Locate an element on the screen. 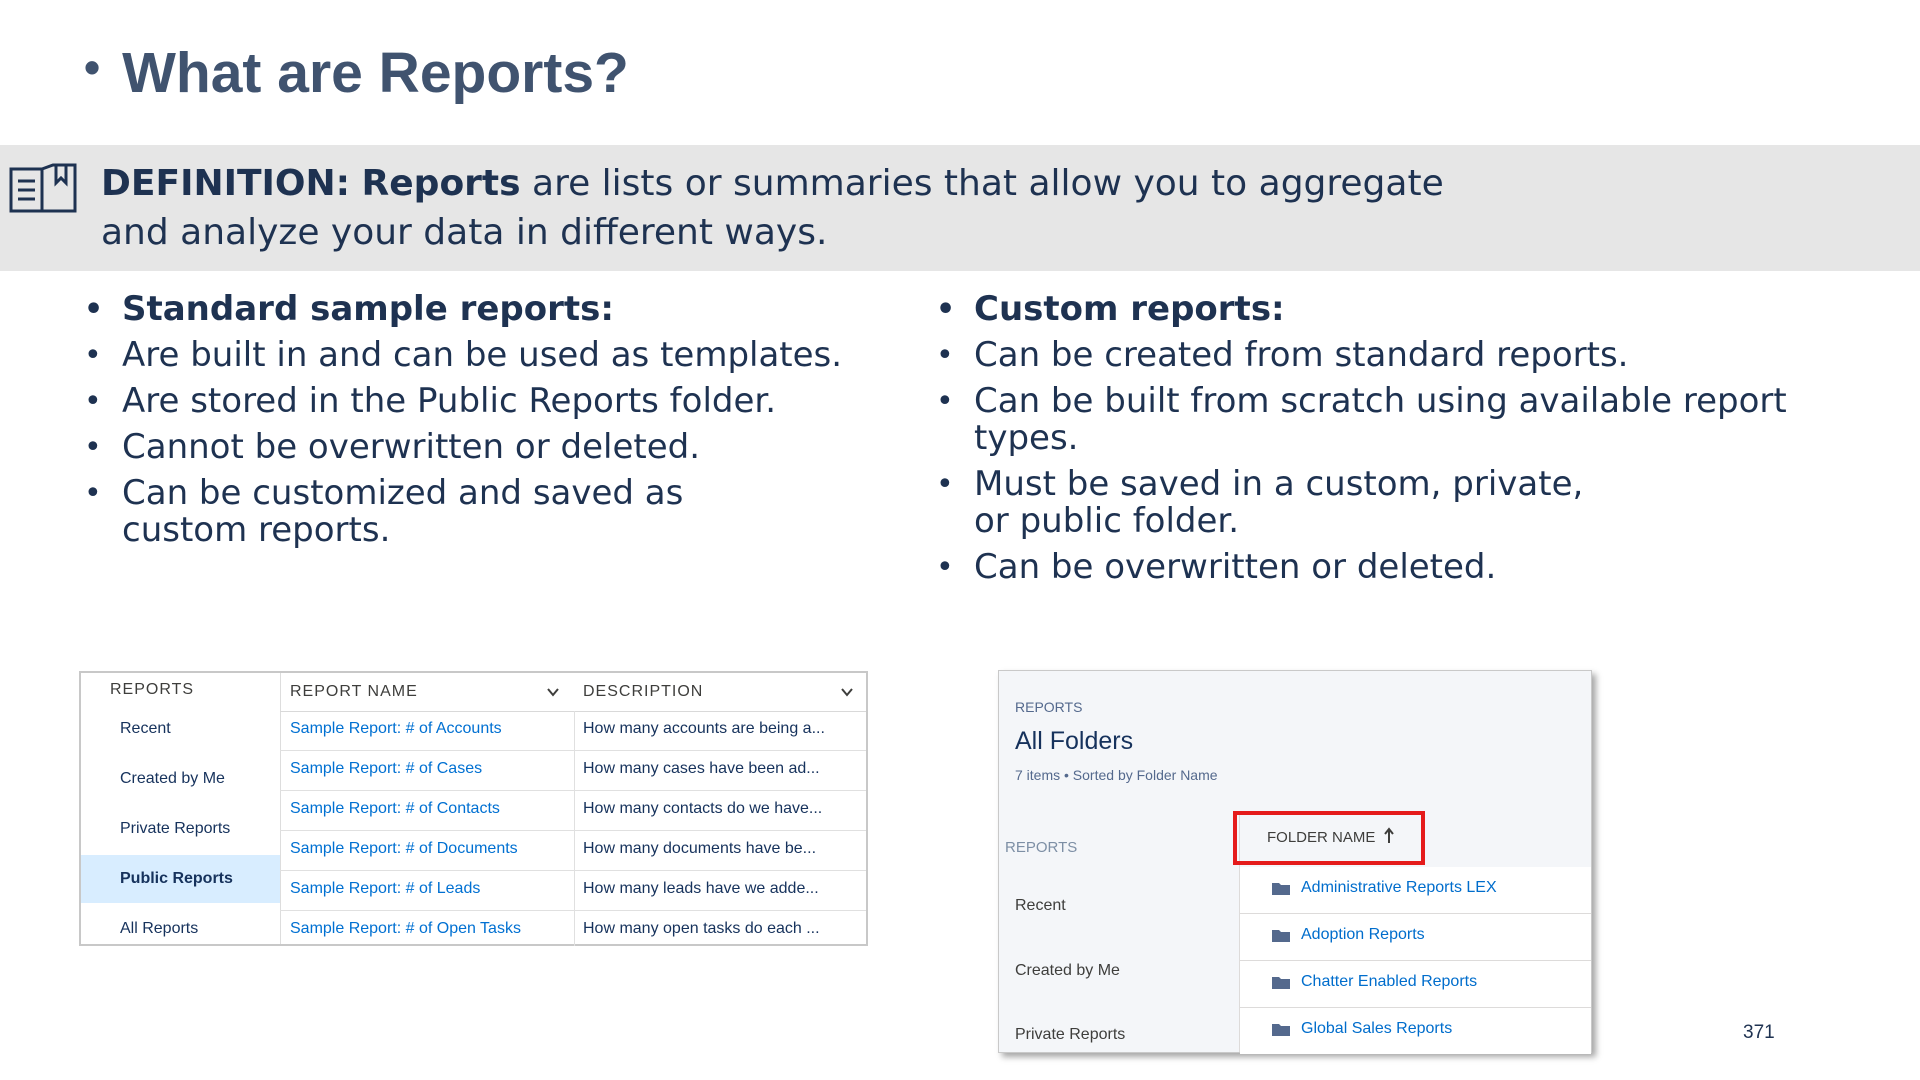 This screenshot has height=1080, width=1920. folder-row: Administrative Reports LEX is located at coordinates (1415, 890).